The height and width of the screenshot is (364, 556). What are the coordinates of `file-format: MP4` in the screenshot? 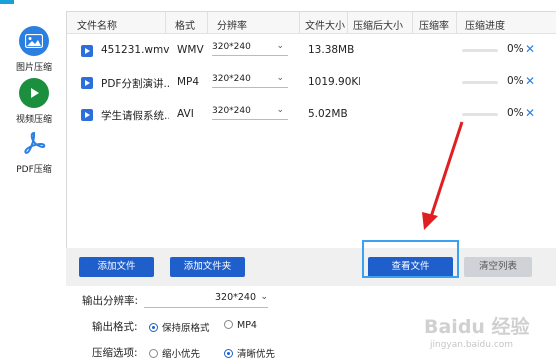 It's located at (188, 82).